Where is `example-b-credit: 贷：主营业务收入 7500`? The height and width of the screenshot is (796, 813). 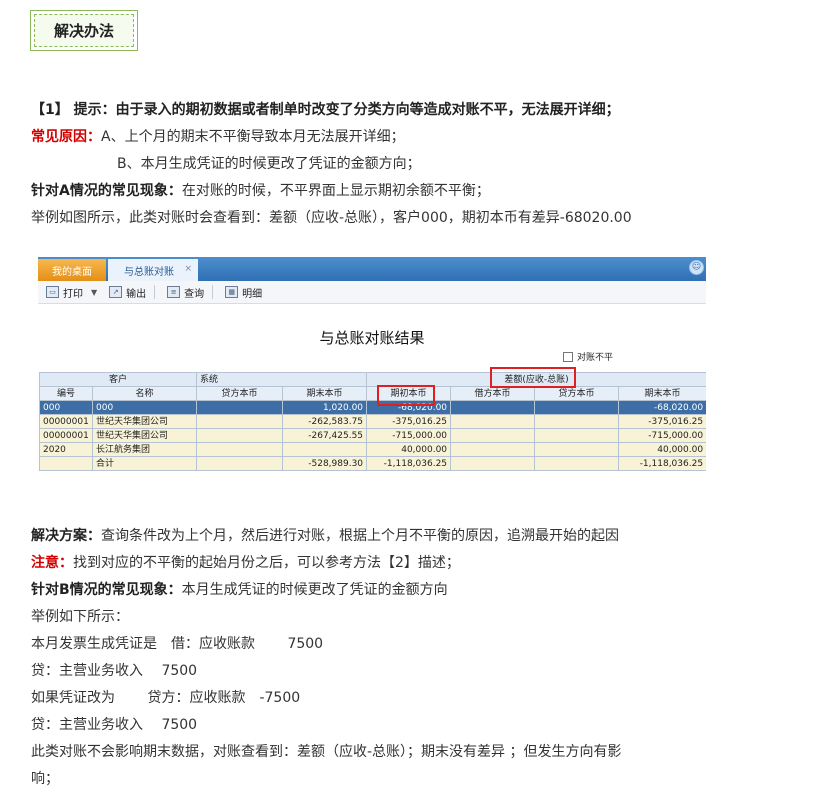 example-b-credit: 贷：主营业务收入 7500 is located at coordinates (114, 671).